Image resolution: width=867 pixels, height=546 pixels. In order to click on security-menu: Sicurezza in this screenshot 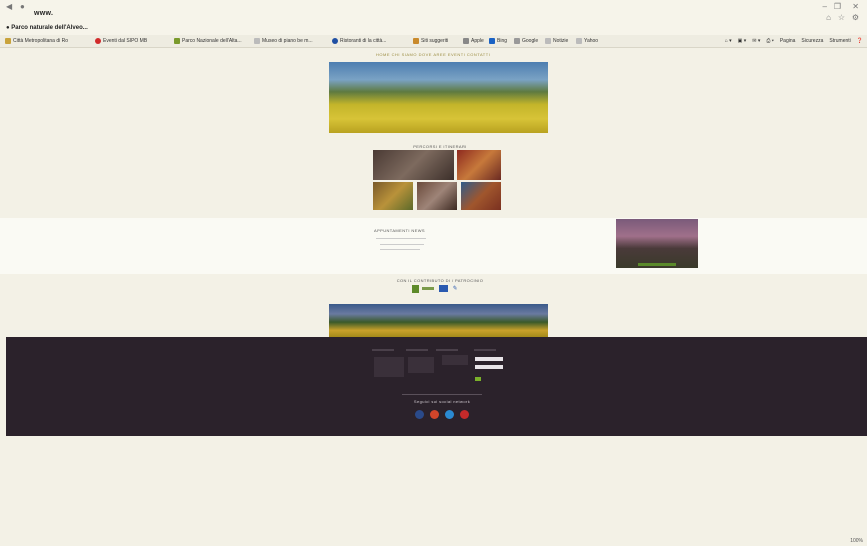, I will do `click(812, 41)`.